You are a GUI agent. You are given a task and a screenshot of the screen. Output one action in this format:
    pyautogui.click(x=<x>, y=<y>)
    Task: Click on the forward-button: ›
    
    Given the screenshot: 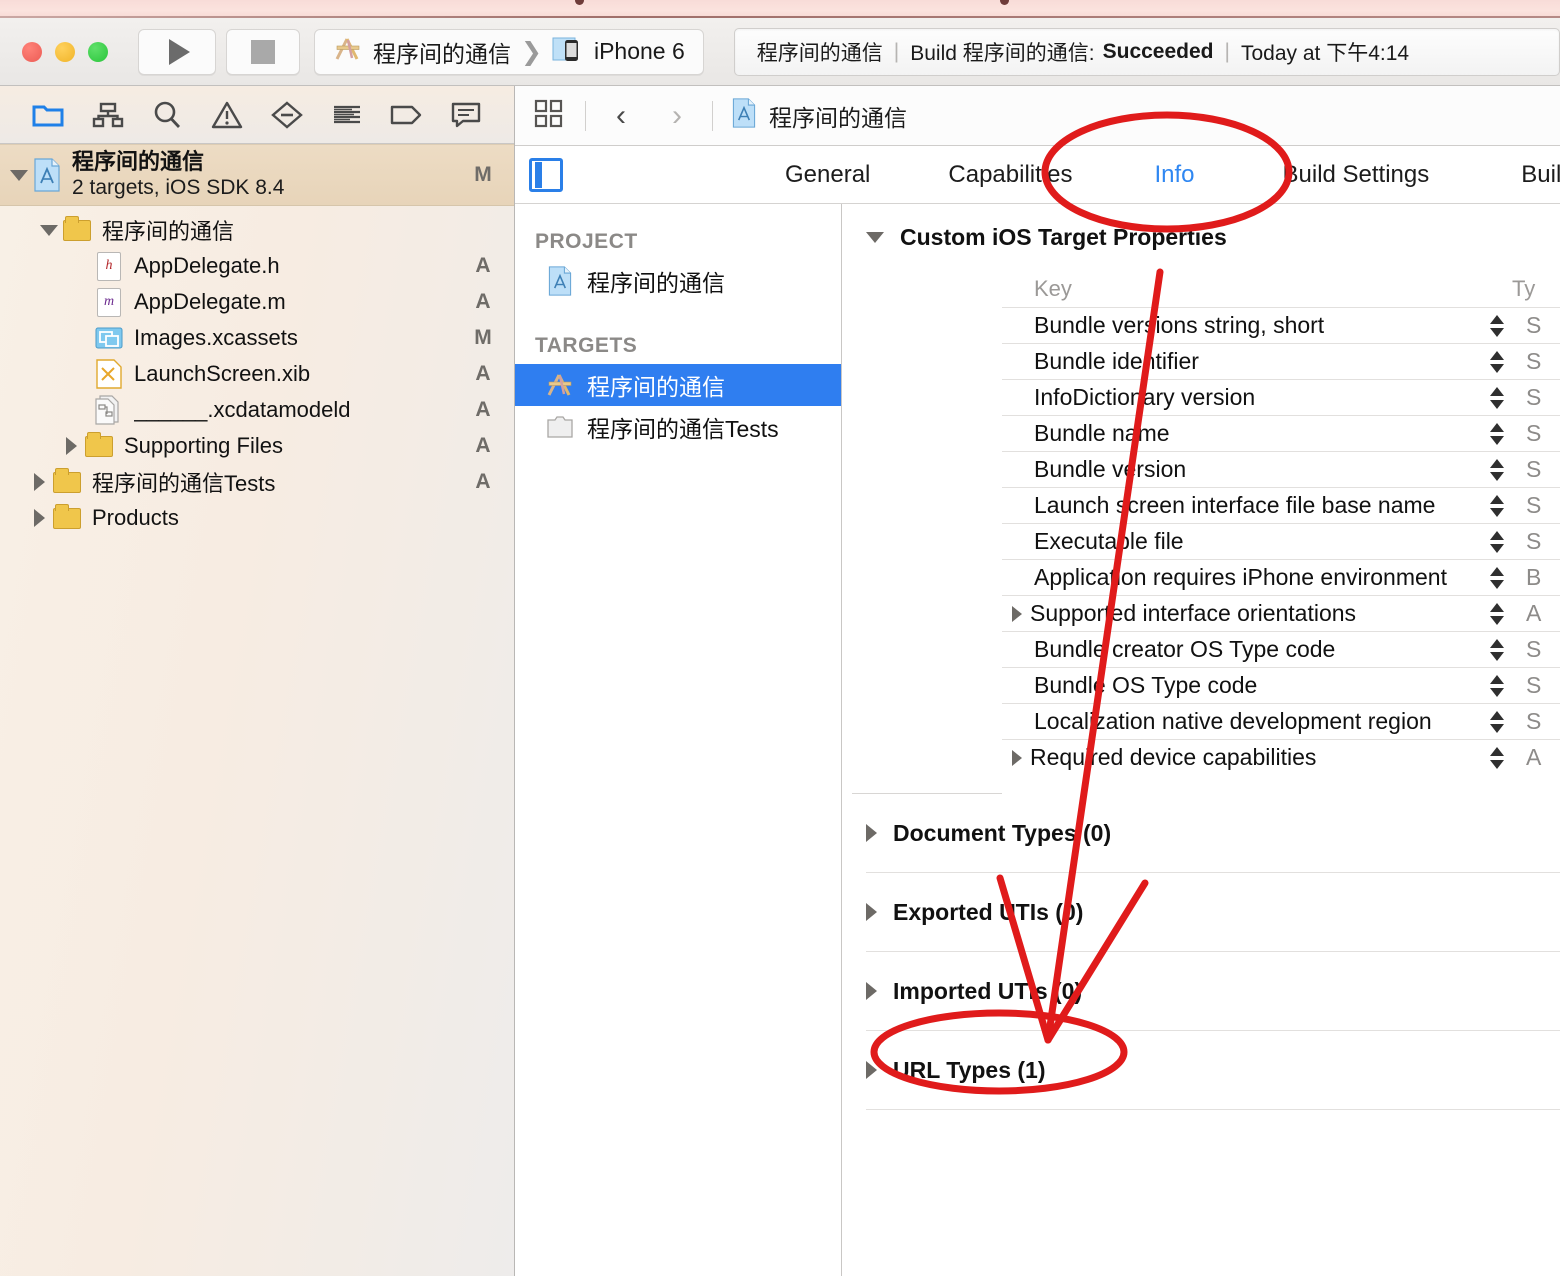 What is the action you would take?
    pyautogui.click(x=677, y=116)
    